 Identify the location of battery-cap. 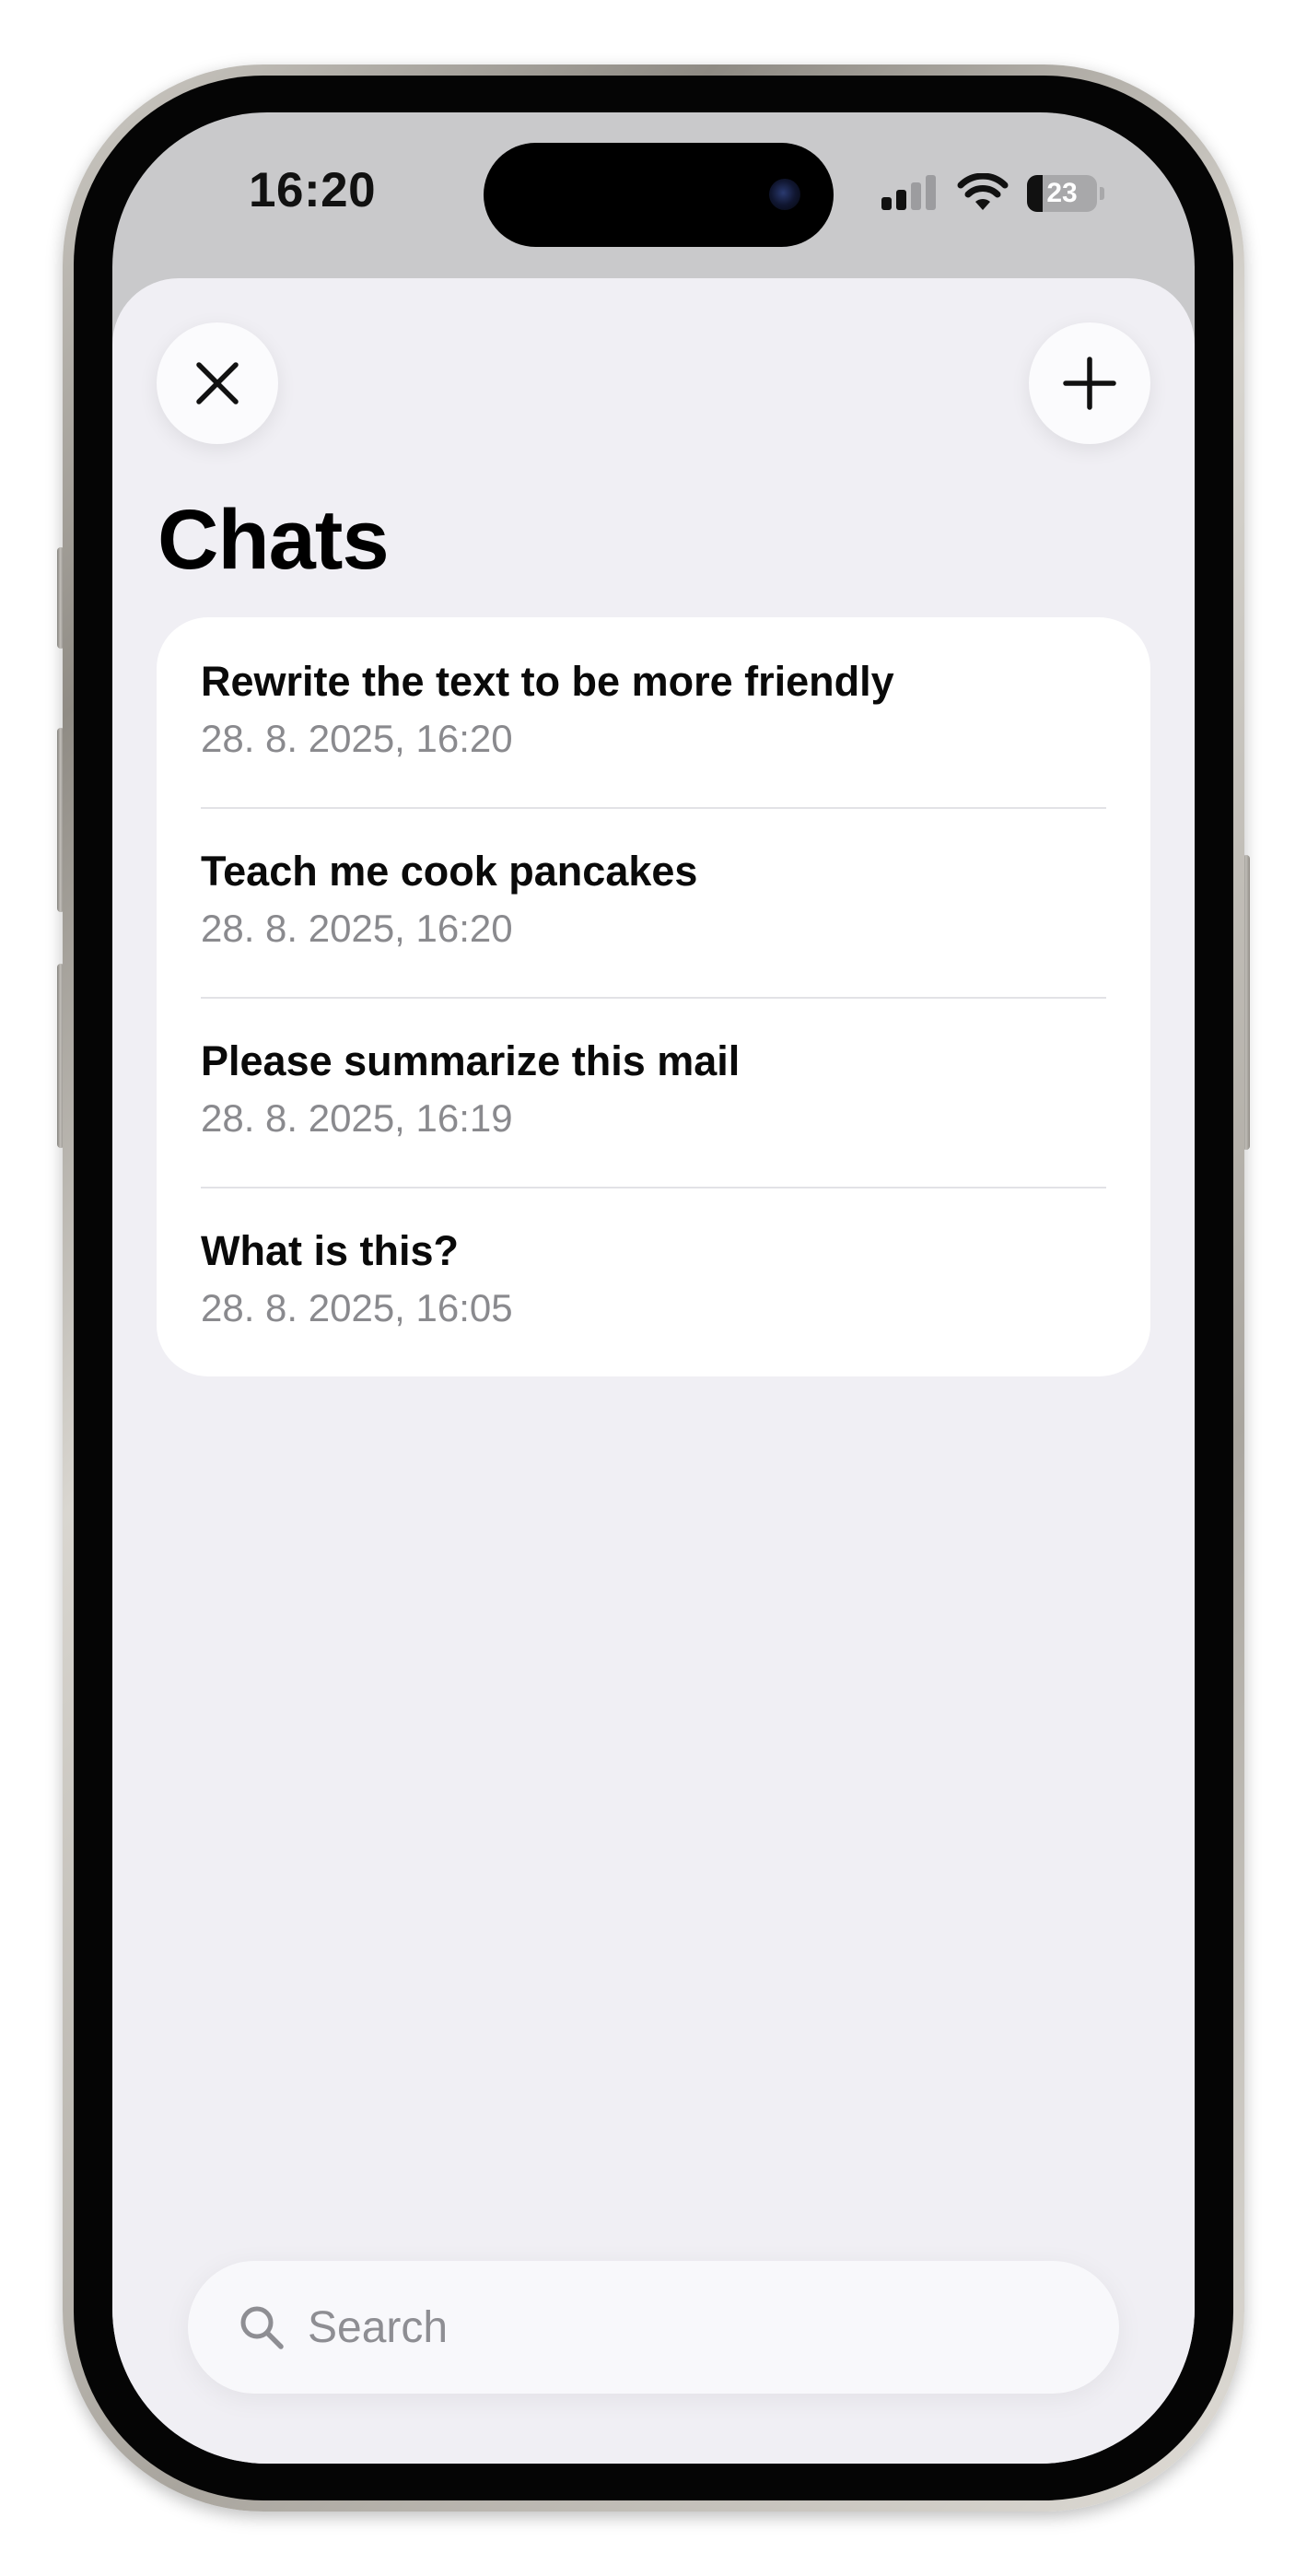
(1102, 193).